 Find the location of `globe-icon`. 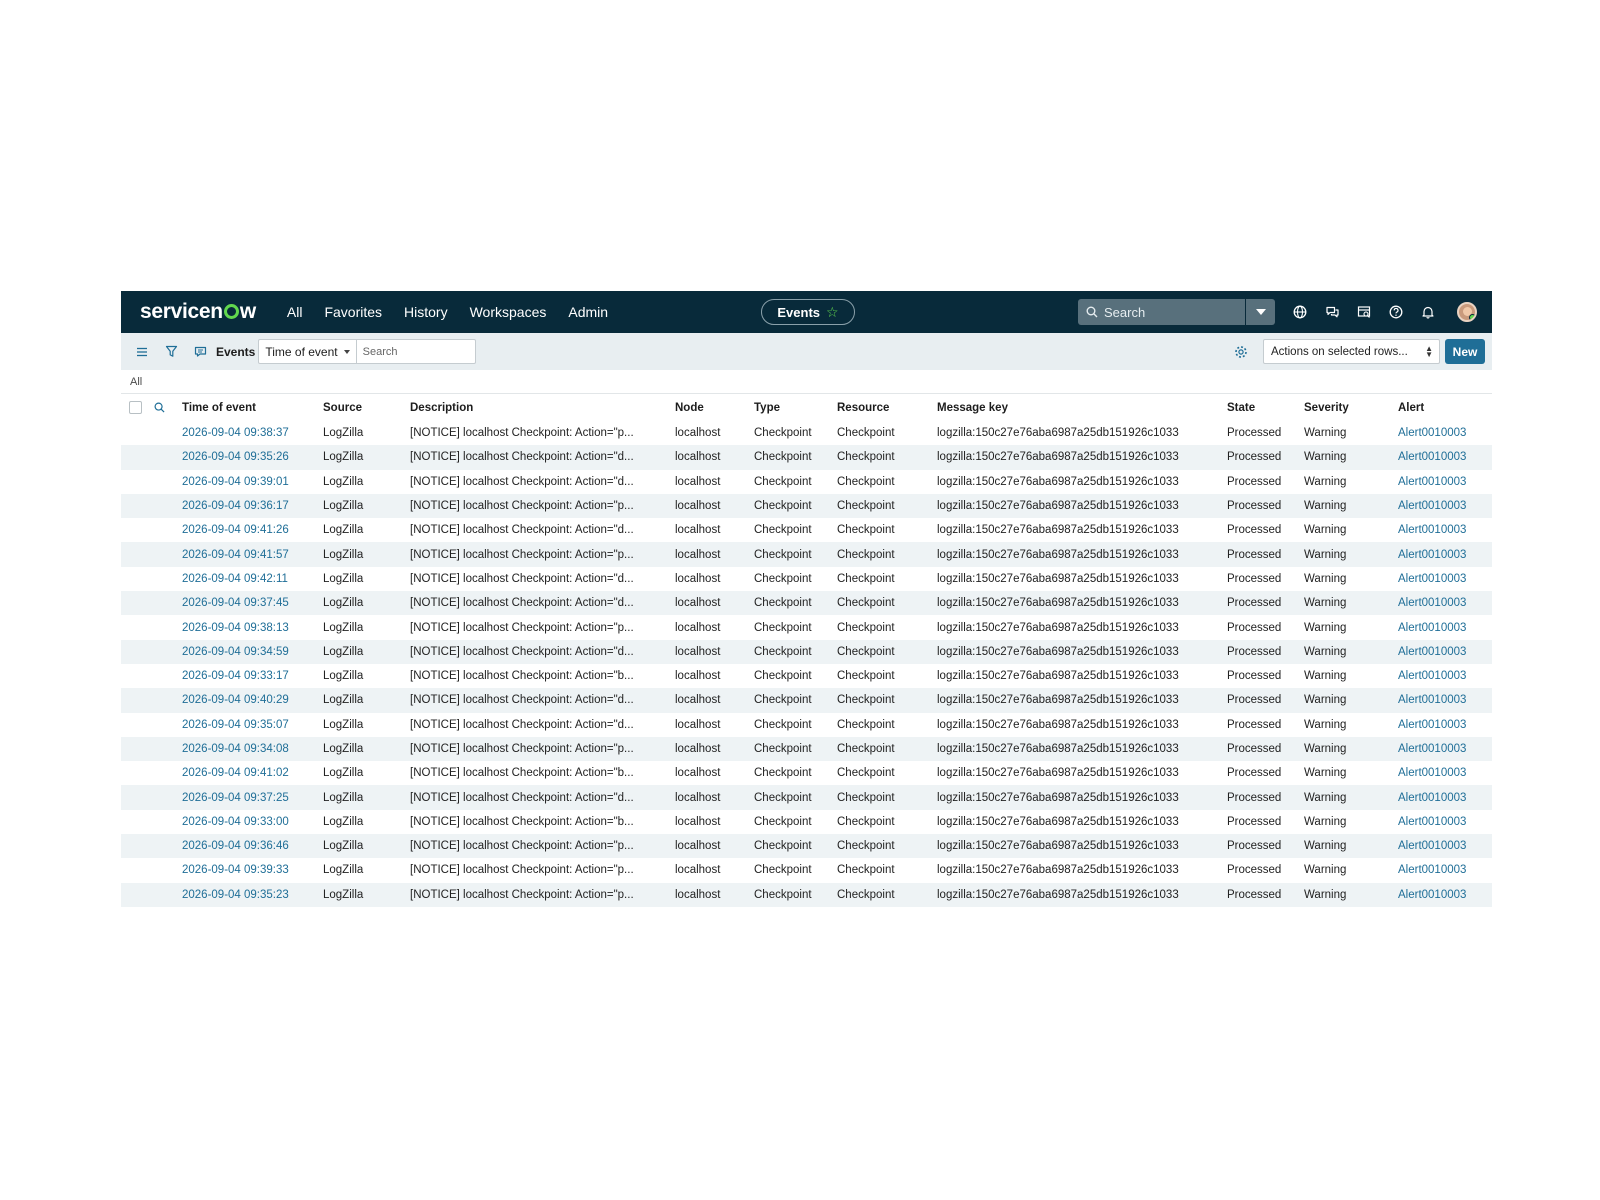

globe-icon is located at coordinates (1300, 312).